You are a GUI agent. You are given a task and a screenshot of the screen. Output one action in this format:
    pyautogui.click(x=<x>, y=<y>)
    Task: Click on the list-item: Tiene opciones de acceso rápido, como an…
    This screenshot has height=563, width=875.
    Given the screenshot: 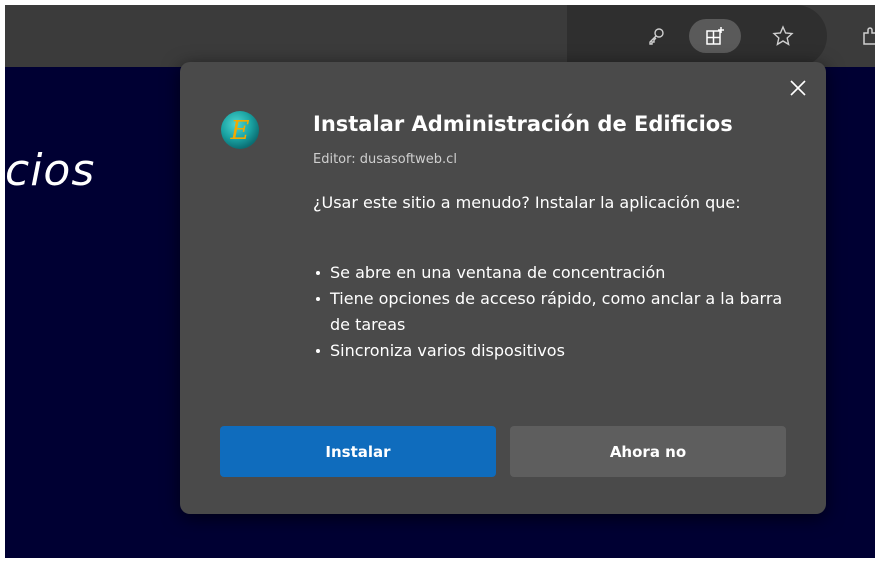 What is the action you would take?
    pyautogui.click(x=553, y=312)
    